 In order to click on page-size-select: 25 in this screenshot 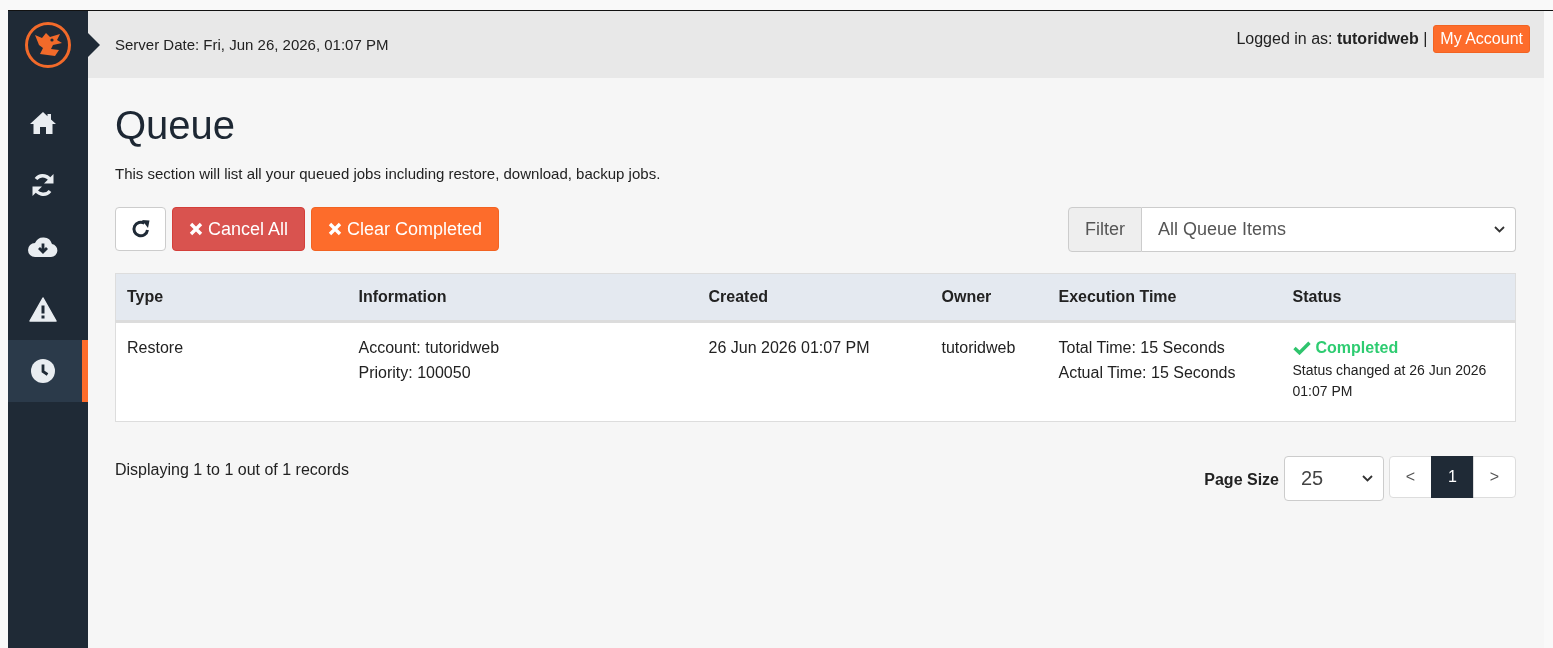, I will do `click(1334, 478)`.